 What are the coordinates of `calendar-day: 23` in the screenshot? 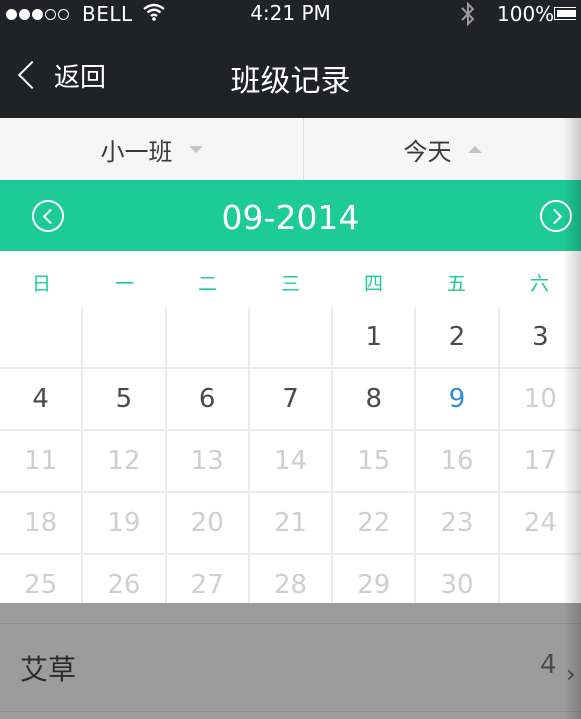 It's located at (457, 523).